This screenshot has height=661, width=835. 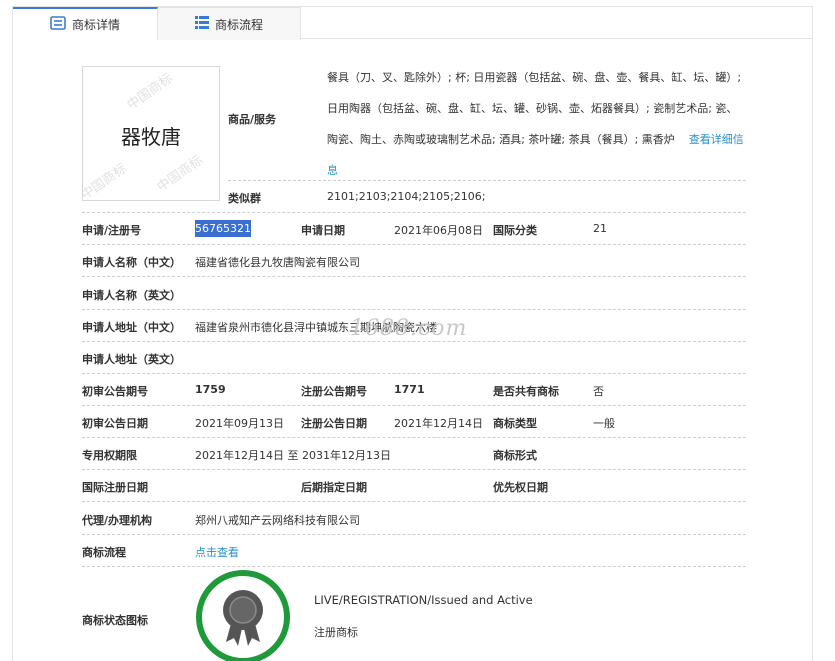 What do you see at coordinates (520, 487) in the screenshot?
I see `priority-date-label: 优先权日期` at bounding box center [520, 487].